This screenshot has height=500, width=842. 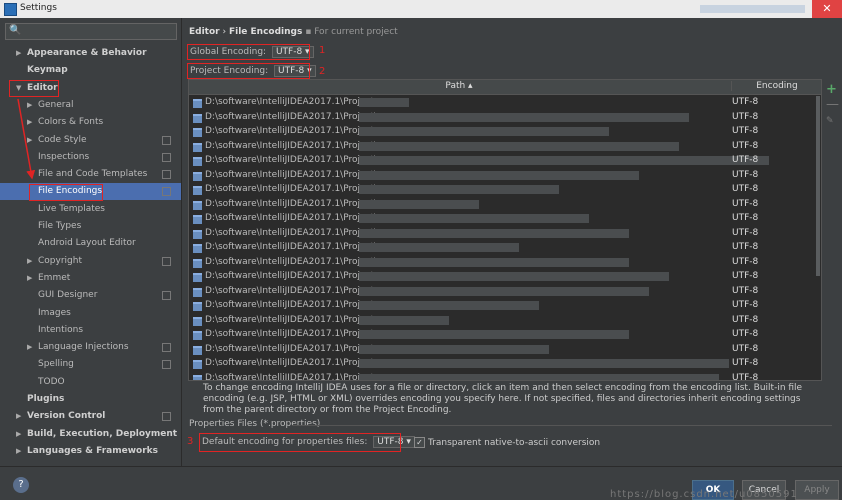 I want to click on sidebar-item-version-control: ▶ Version Control, so click(x=90, y=416).